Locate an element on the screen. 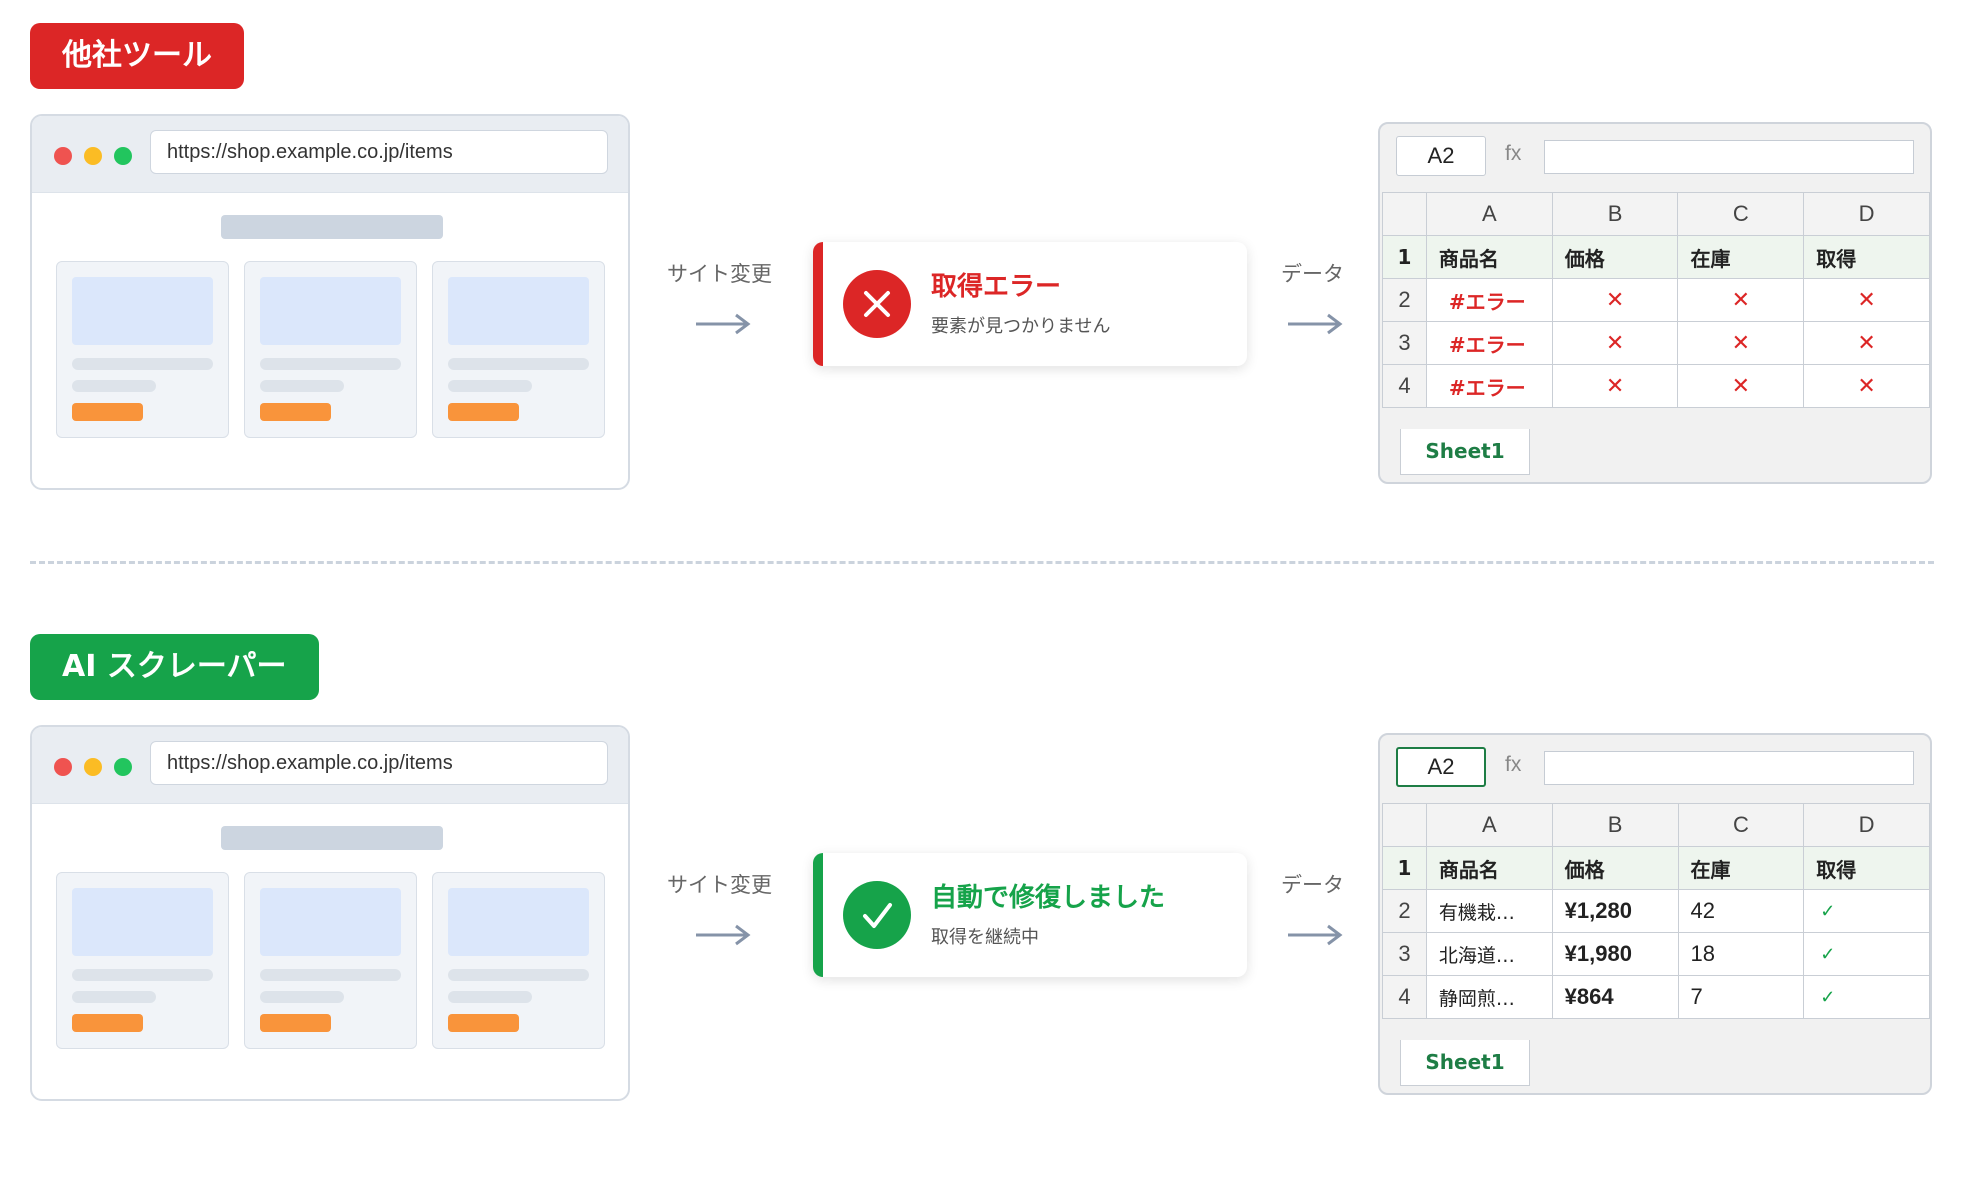 Image resolution: width=1964 pixels, height=1177 pixels. table-row: 4 #エラー ✕ ✕ ✕ is located at coordinates (1656, 386).